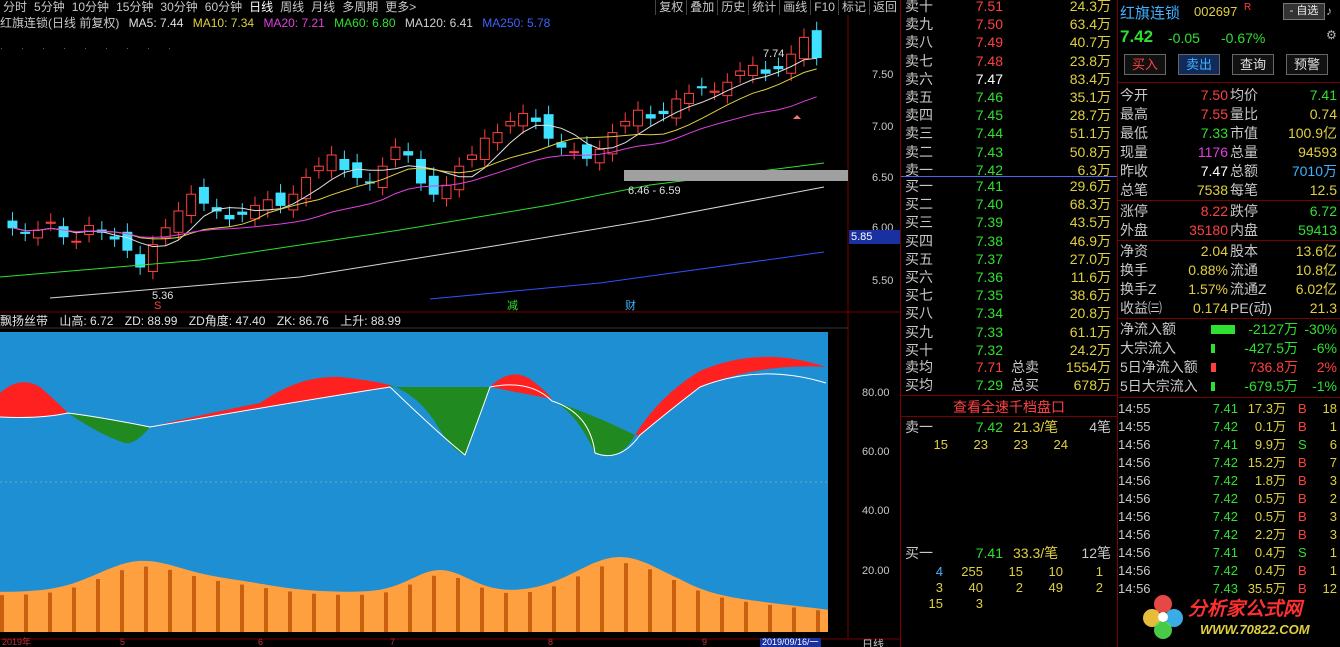  I want to click on period-tab: 多周期, so click(360, 7).